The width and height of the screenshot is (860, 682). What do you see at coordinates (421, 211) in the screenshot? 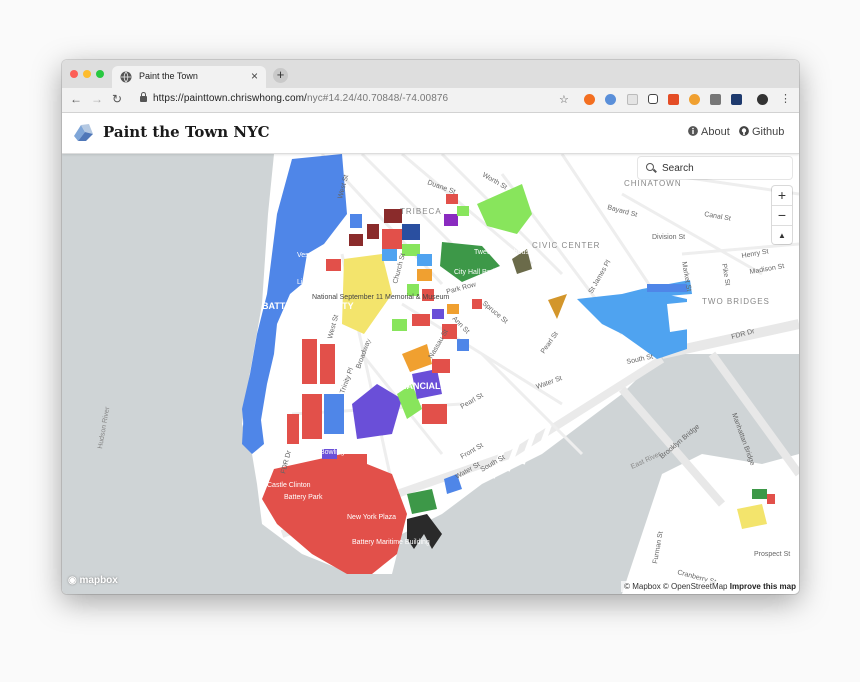
I see `area-label: TRIBECA` at bounding box center [421, 211].